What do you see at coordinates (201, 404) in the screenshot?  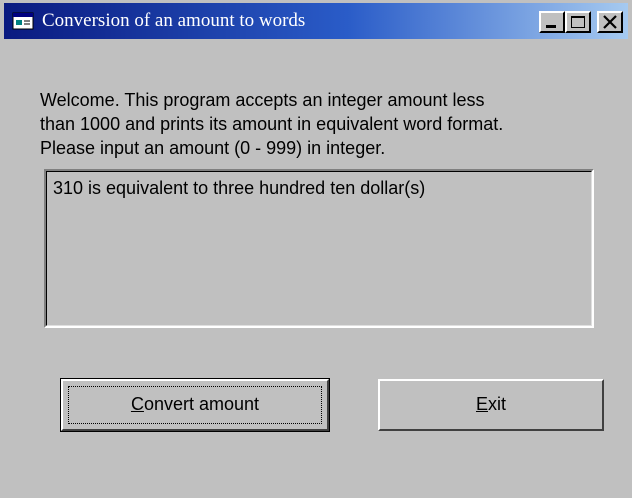 I see `convert-label-rest: onvert amount` at bounding box center [201, 404].